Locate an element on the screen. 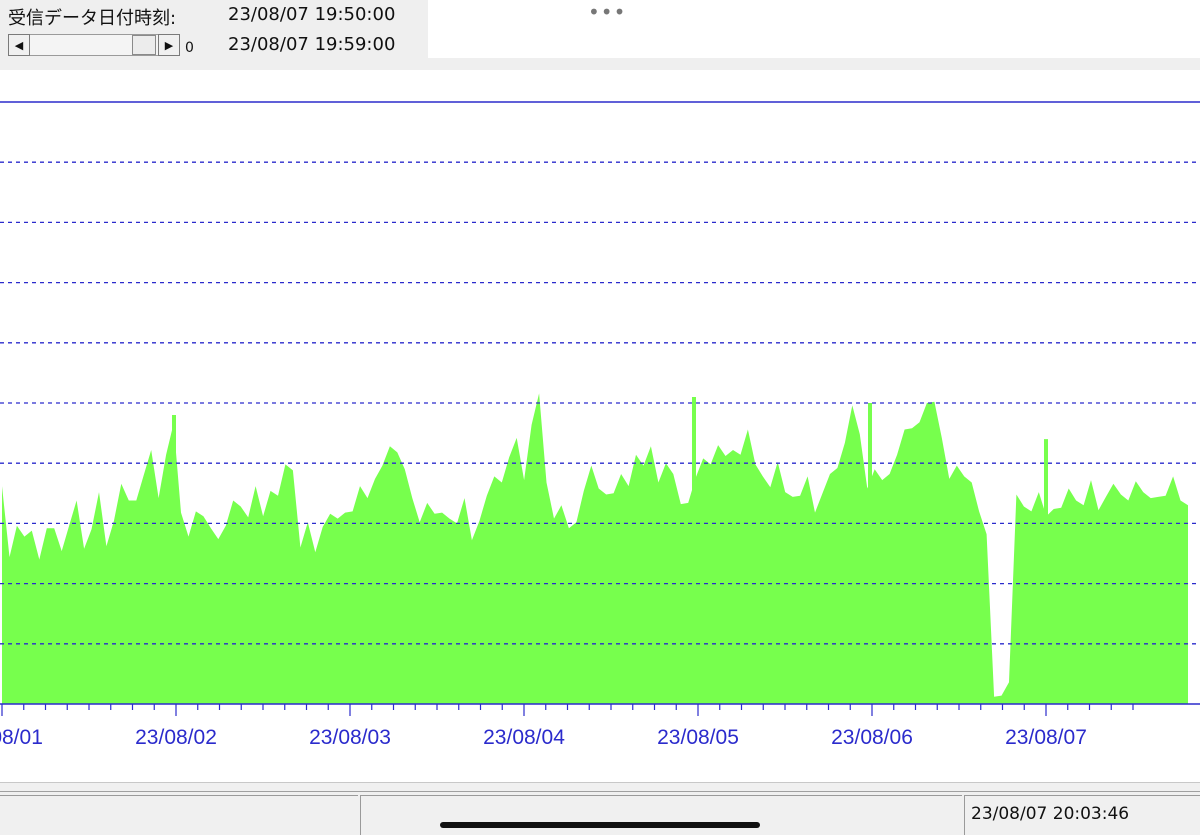  status-pane-time: 23/08/07 20:03:46 is located at coordinates (1082, 815).